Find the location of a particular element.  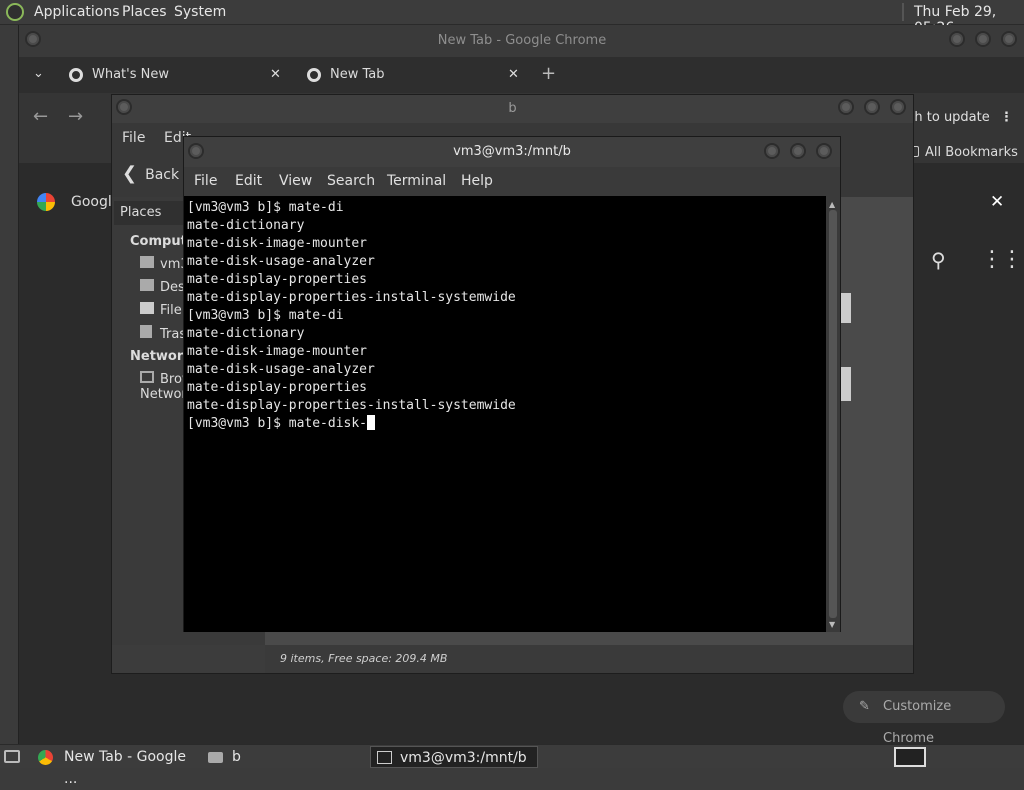

menu-search: Search is located at coordinates (351, 181).